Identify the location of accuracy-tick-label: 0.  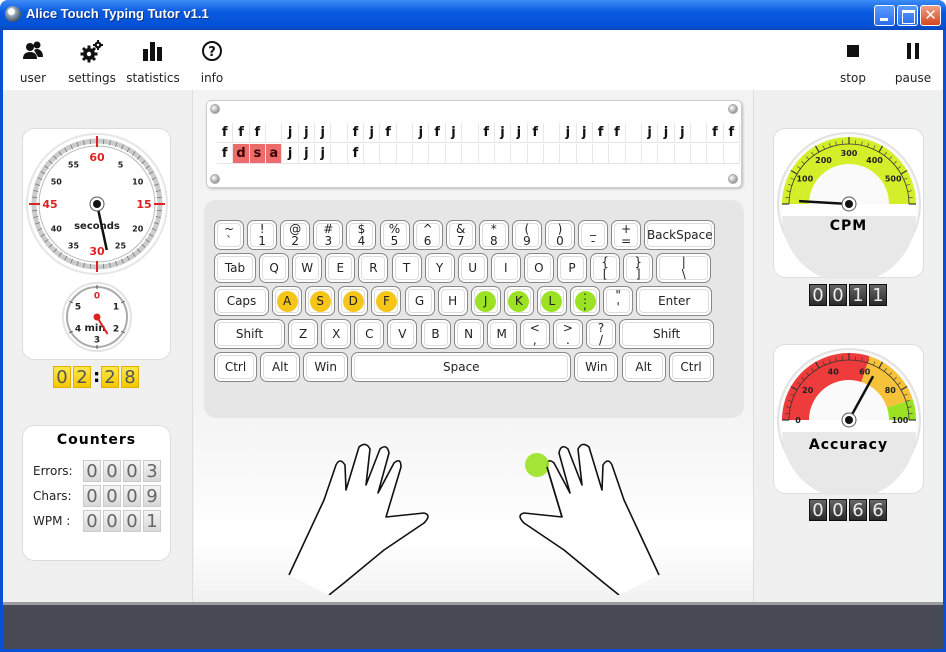
(798, 420).